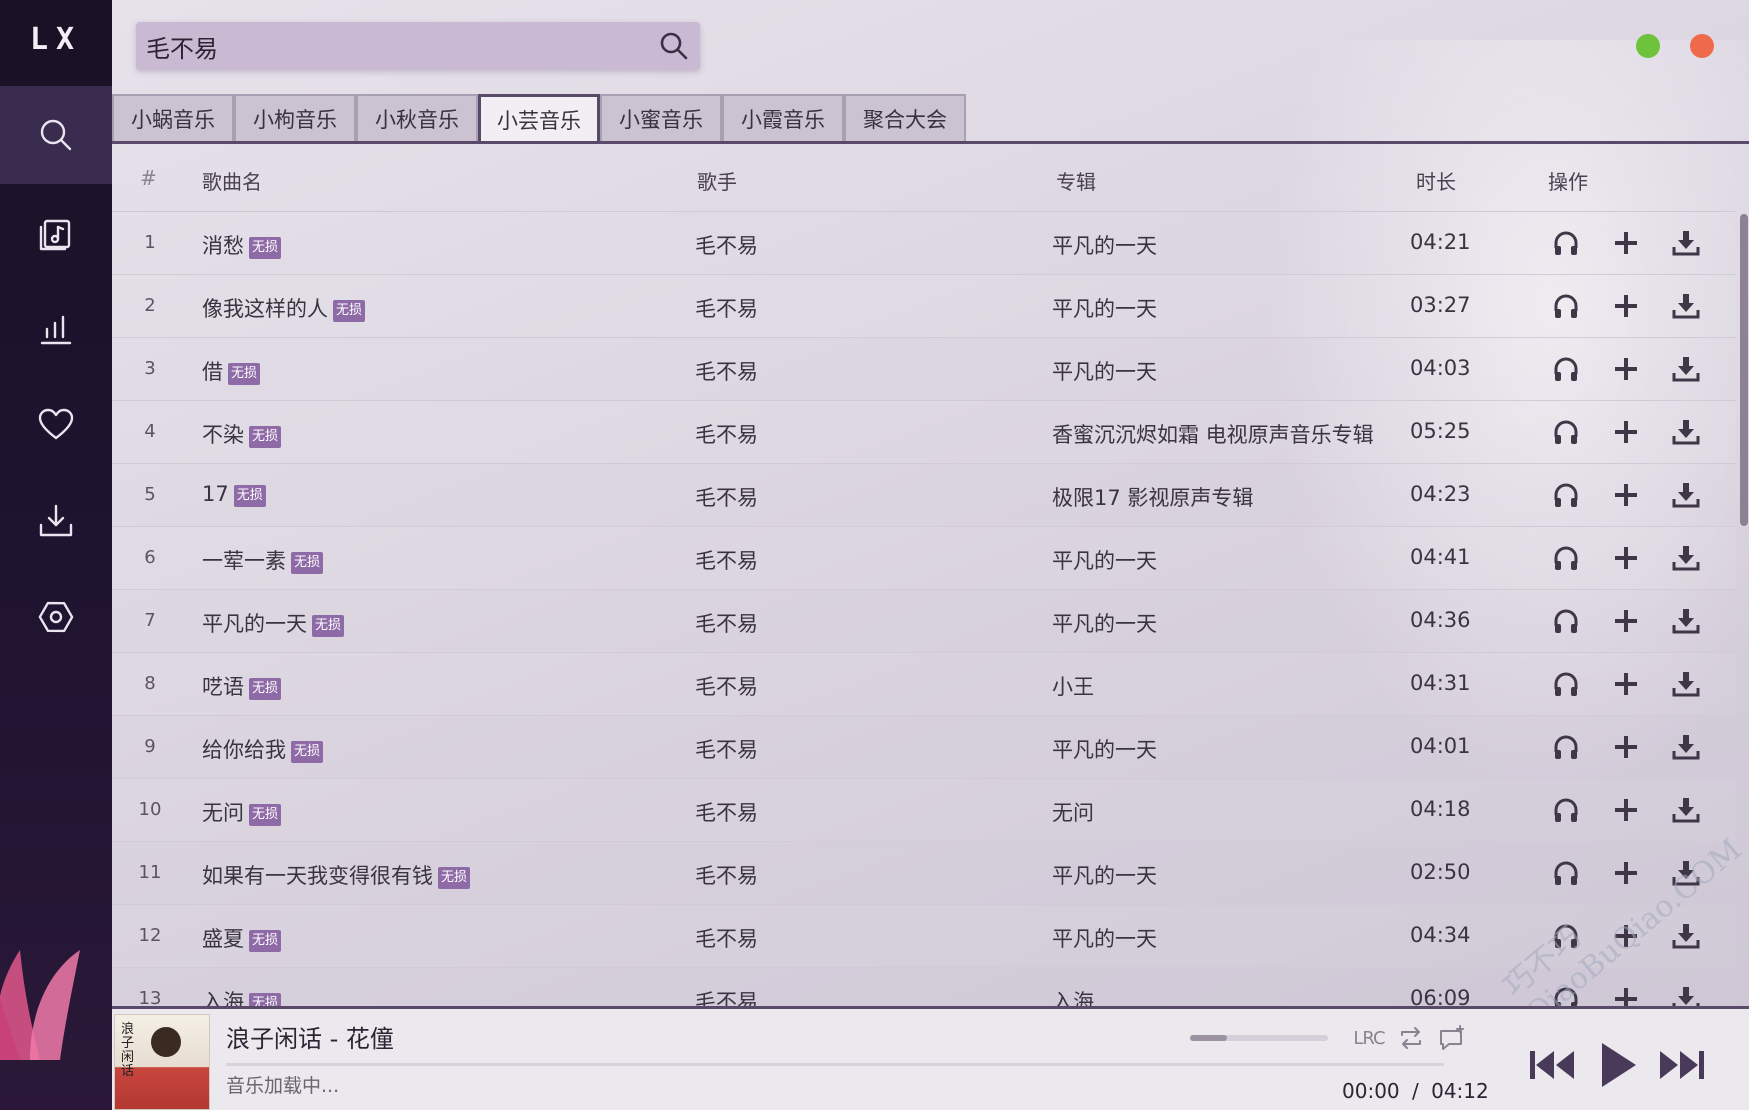 This screenshot has height=1110, width=1749. What do you see at coordinates (726, 750) in the screenshot?
I see `artist-name: 毛不易` at bounding box center [726, 750].